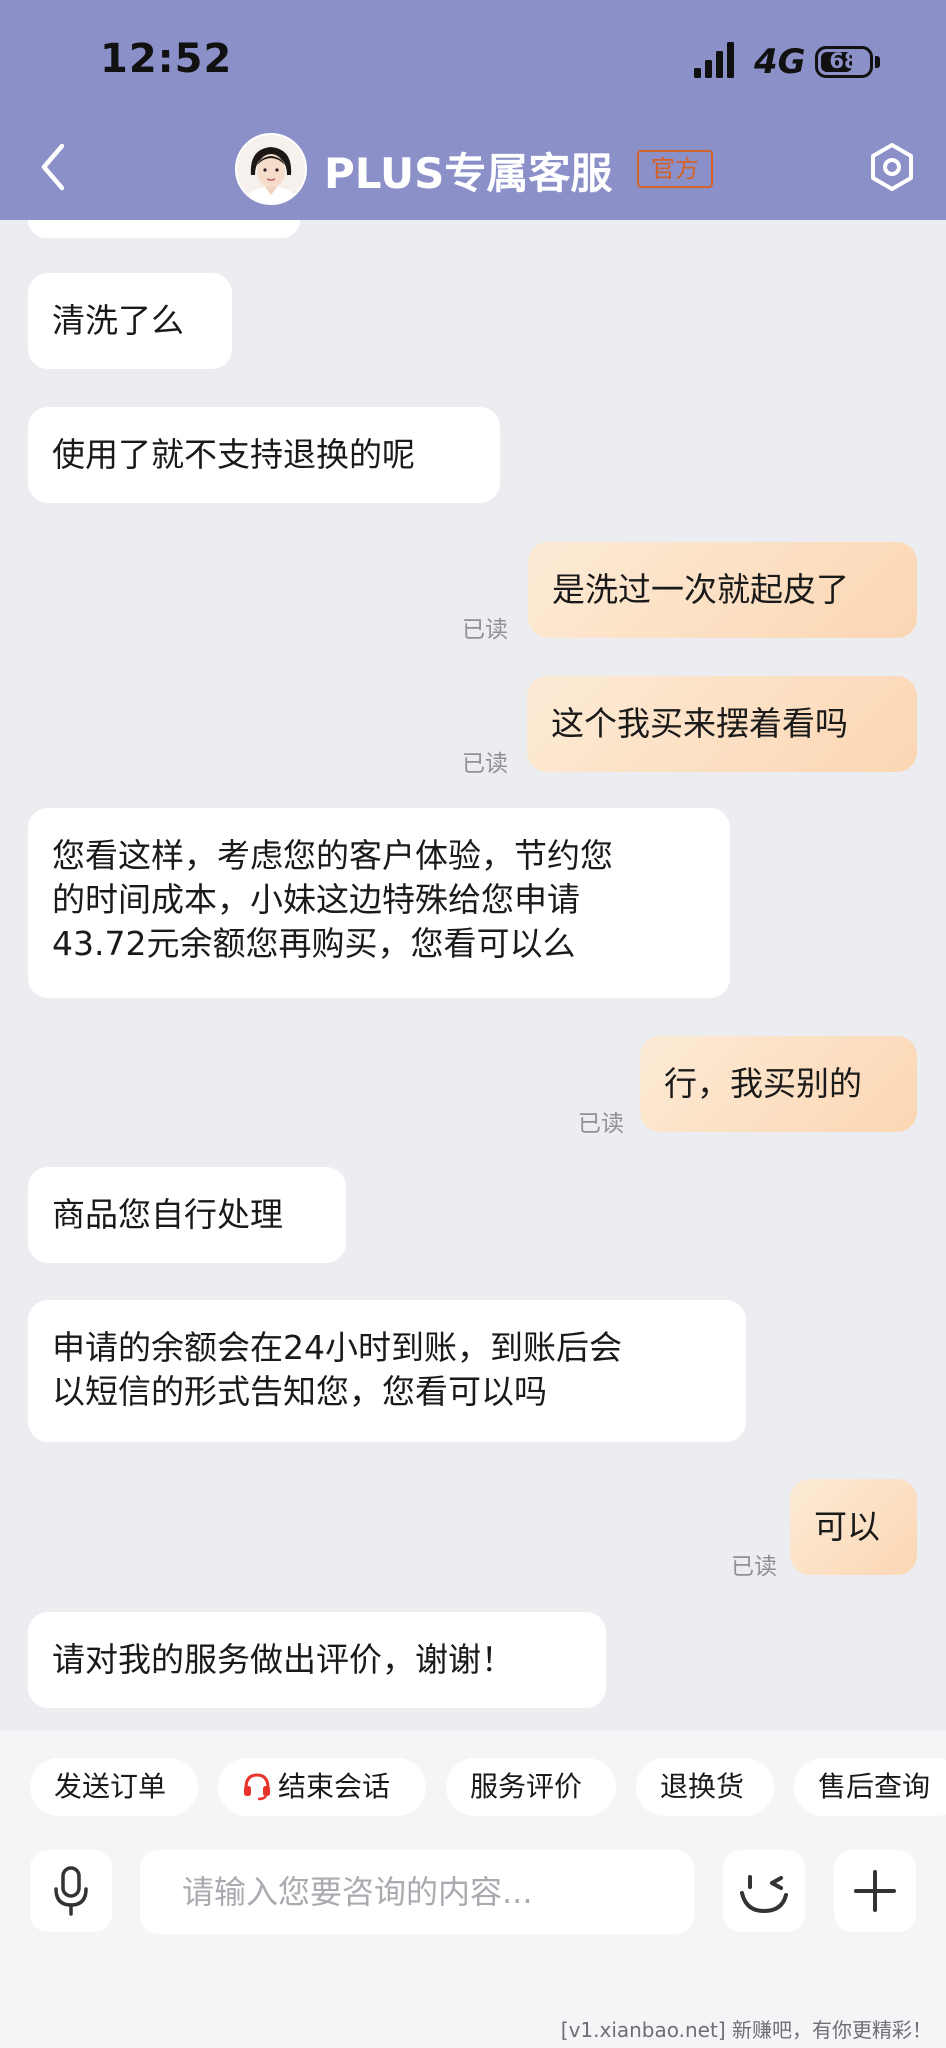 This screenshot has height=2048, width=946. Describe the element at coordinates (780, 62) in the screenshot. I see `network-type-label: 4G` at that location.